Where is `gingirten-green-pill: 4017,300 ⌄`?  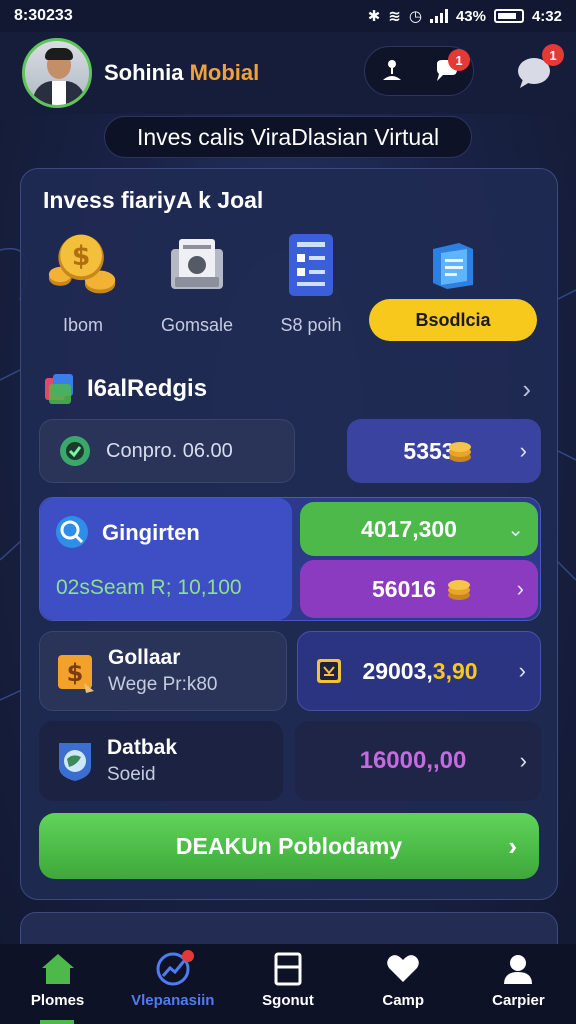 gingirten-green-pill: 4017,300 ⌄ is located at coordinates (419, 529).